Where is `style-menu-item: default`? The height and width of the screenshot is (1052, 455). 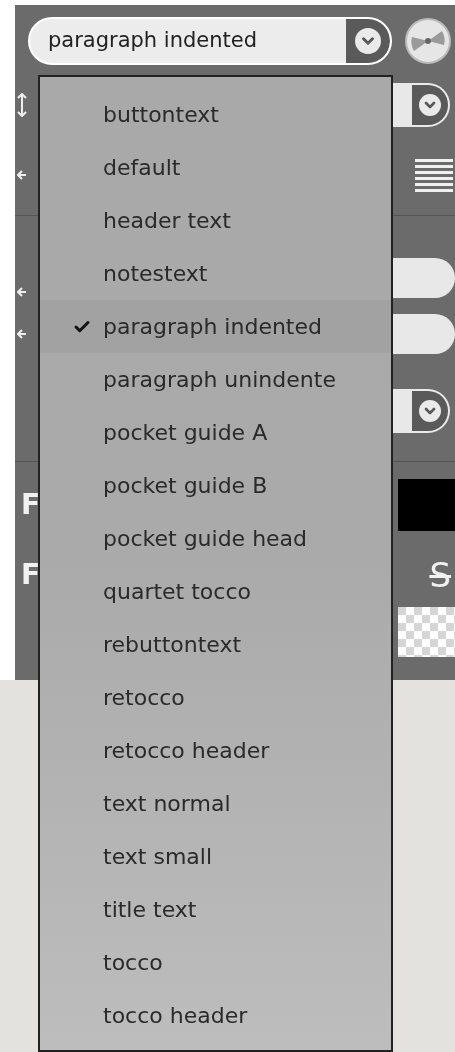 style-menu-item: default is located at coordinates (215, 167).